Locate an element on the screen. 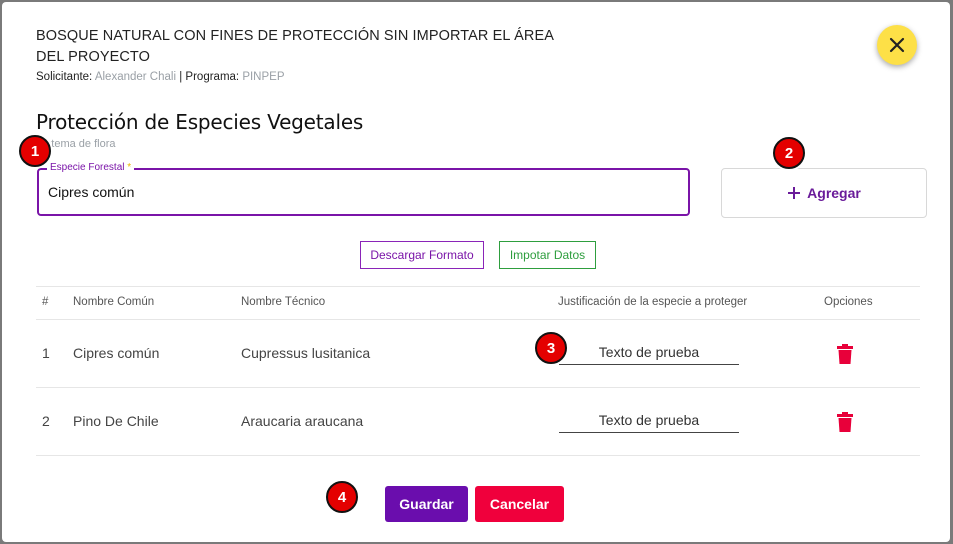 The width and height of the screenshot is (953, 544). solicitante-label: Solicitante: is located at coordinates (64, 77).